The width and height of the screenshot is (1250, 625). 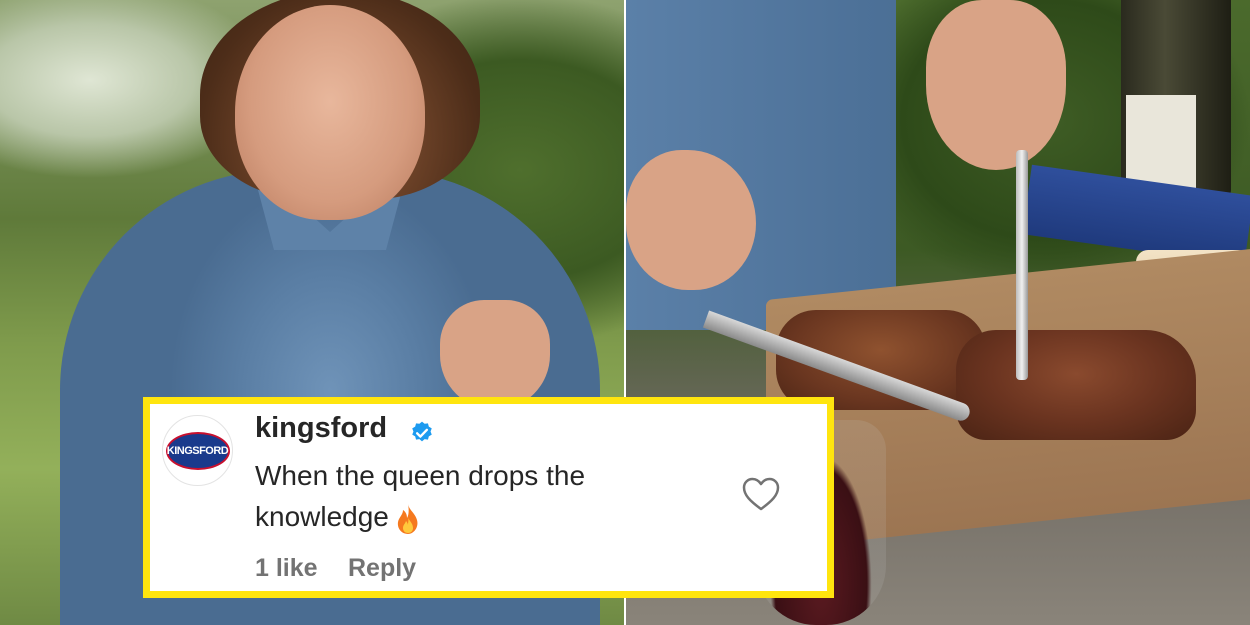 I want to click on carving-fork, so click(x=1022, y=265).